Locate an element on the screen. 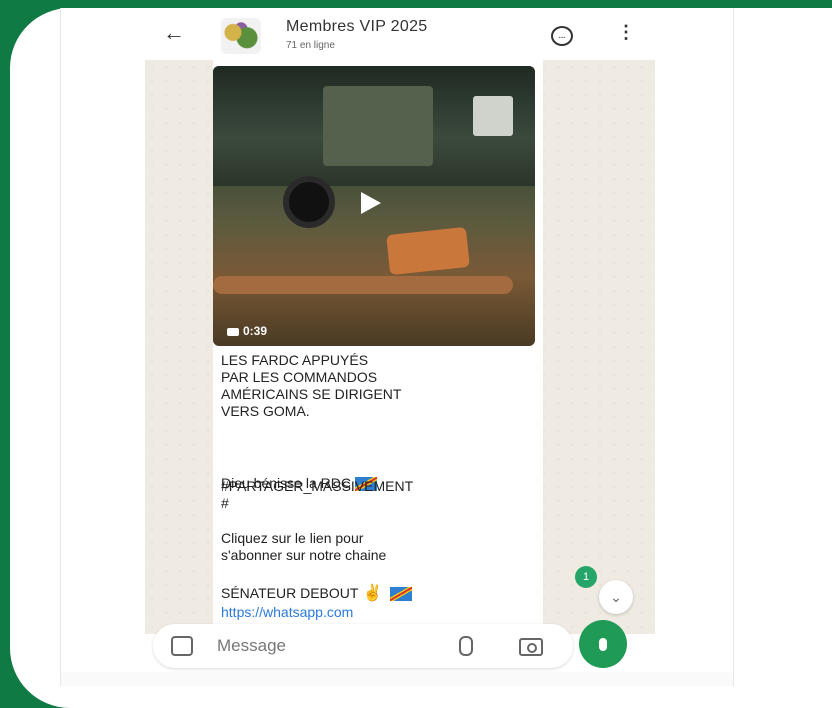 The width and height of the screenshot is (832, 708). system-navbar is located at coordinates (397, 679).